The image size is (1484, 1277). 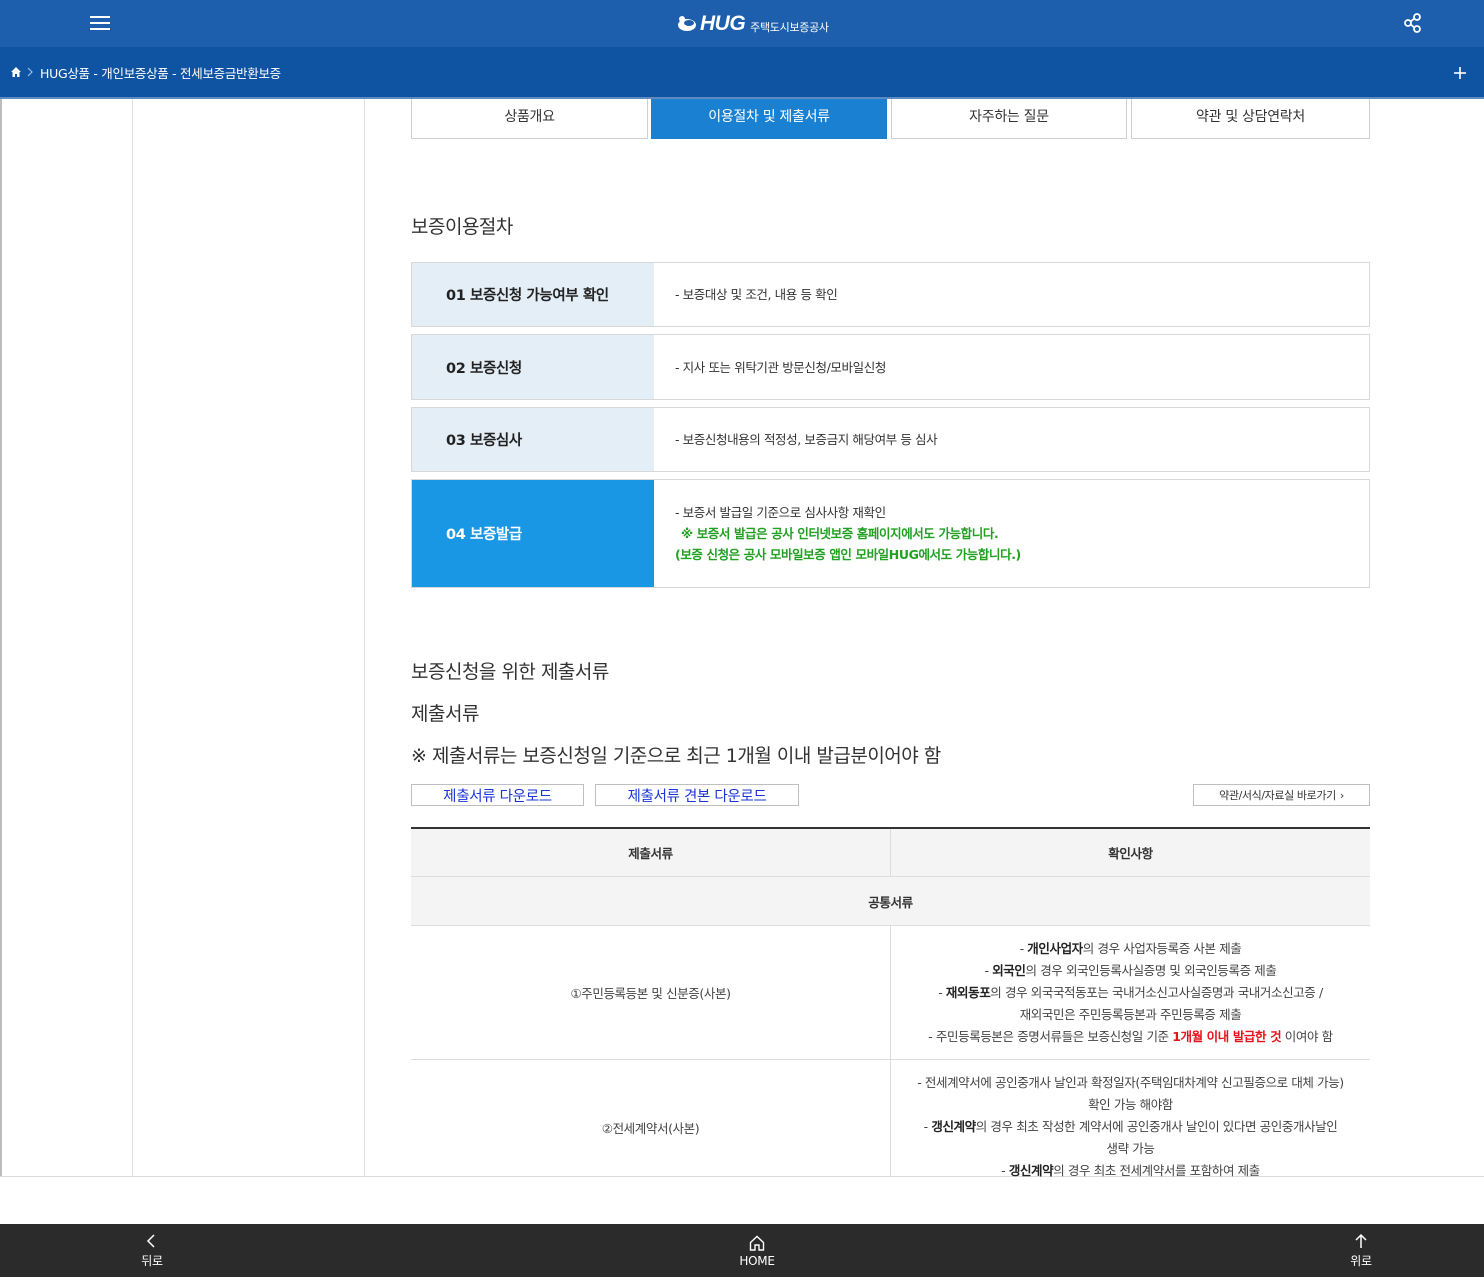 What do you see at coordinates (150, 1241) in the screenshot?
I see `chevron-left-icon` at bounding box center [150, 1241].